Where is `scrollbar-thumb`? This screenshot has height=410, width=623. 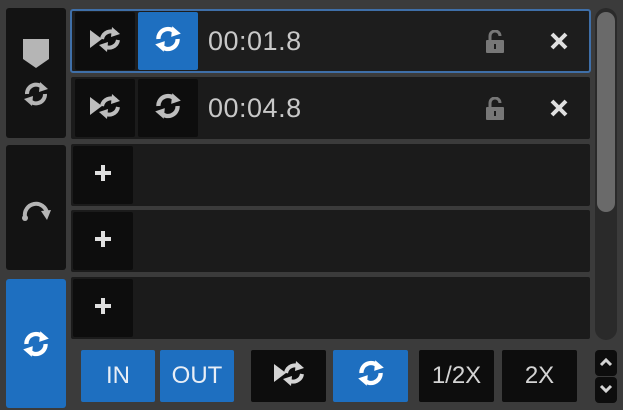 scrollbar-thumb is located at coordinates (606, 112).